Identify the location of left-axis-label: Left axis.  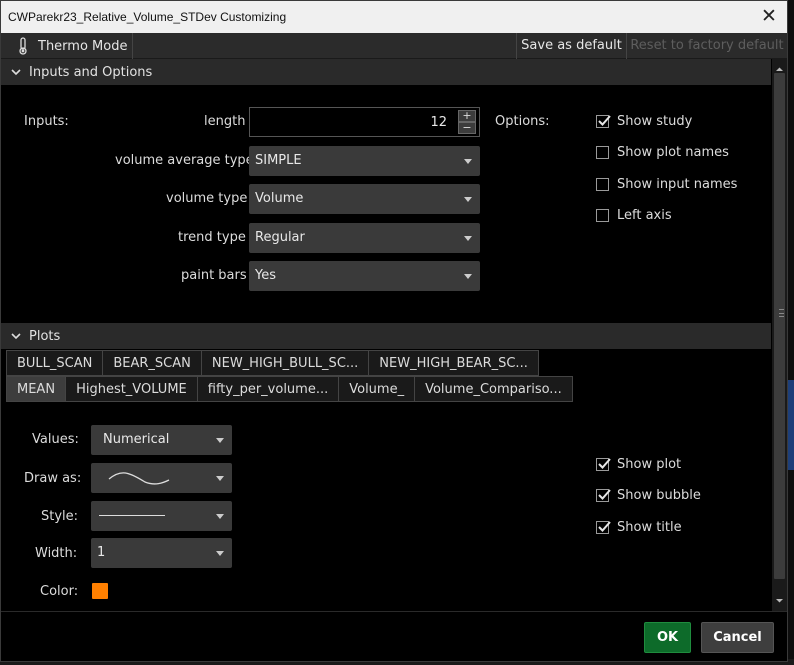
(644, 215).